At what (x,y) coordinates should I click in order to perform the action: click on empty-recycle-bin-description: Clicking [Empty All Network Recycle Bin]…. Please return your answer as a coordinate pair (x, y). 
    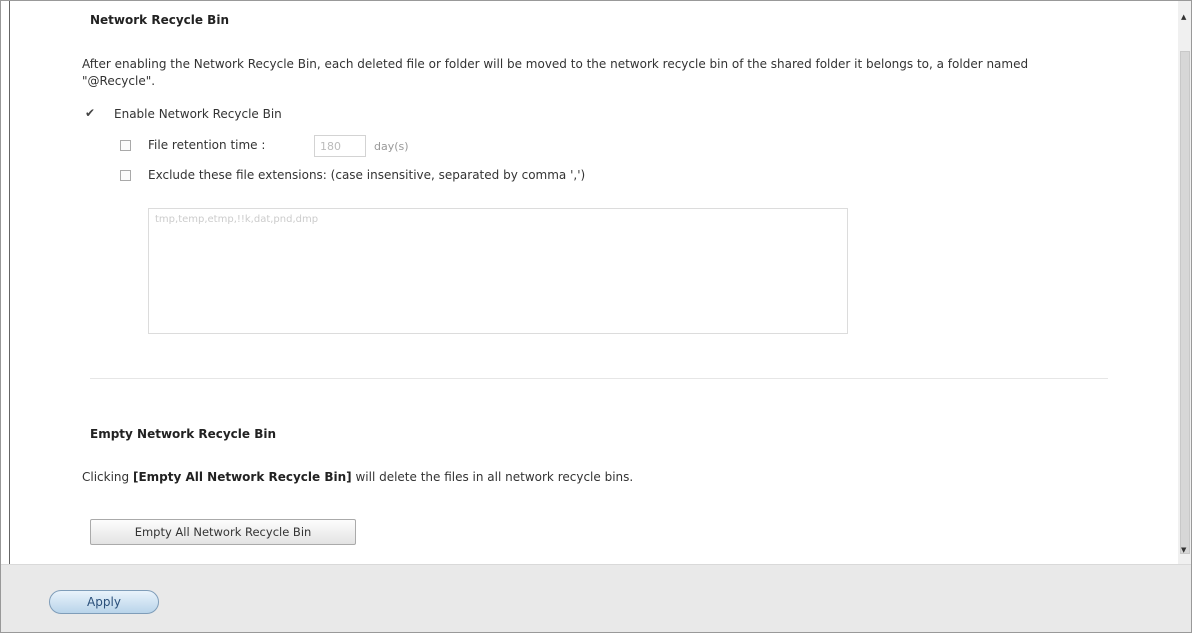
    Looking at the image, I should click on (357, 477).